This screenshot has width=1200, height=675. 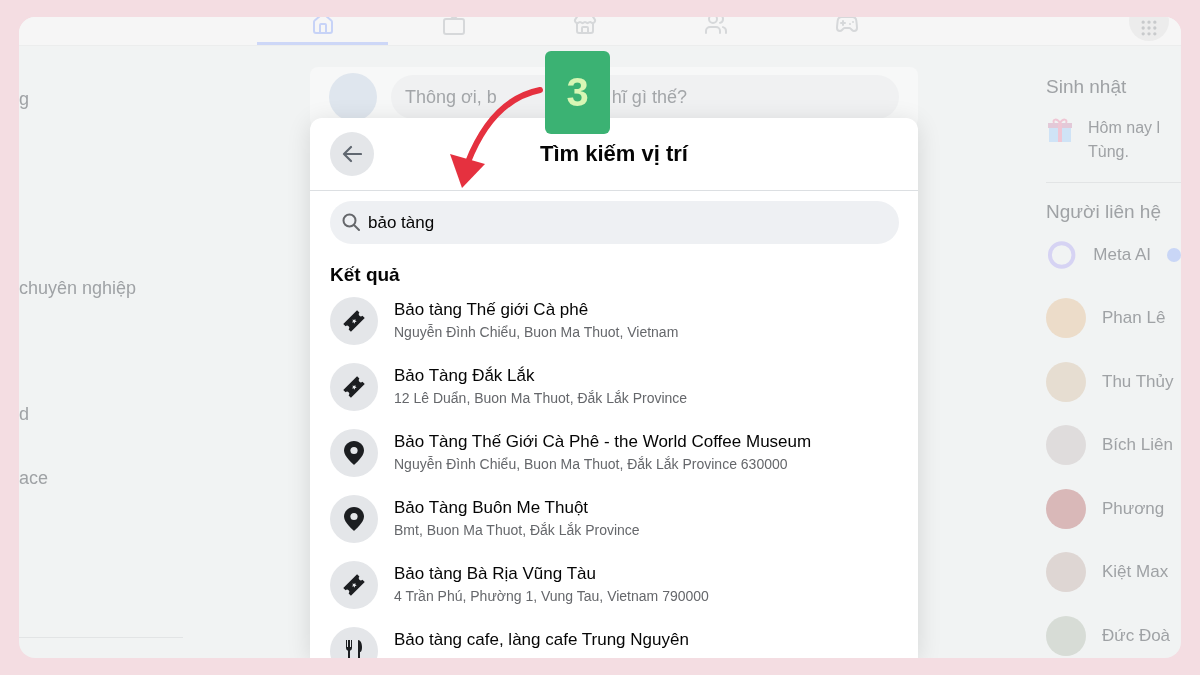 What do you see at coordinates (1104, 212) in the screenshot?
I see `section-heading: Người liên hệ` at bounding box center [1104, 212].